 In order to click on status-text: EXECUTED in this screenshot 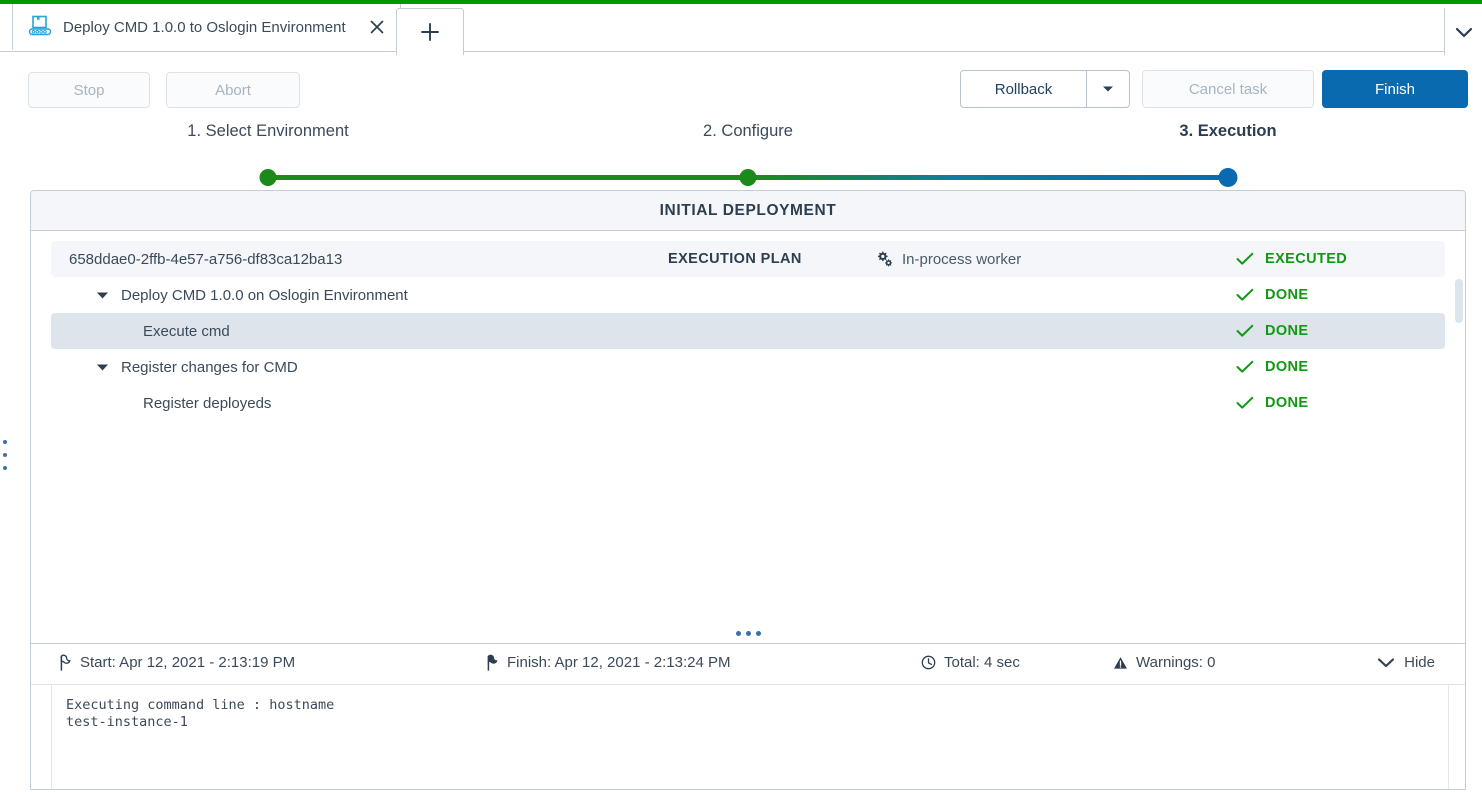, I will do `click(1306, 259)`.